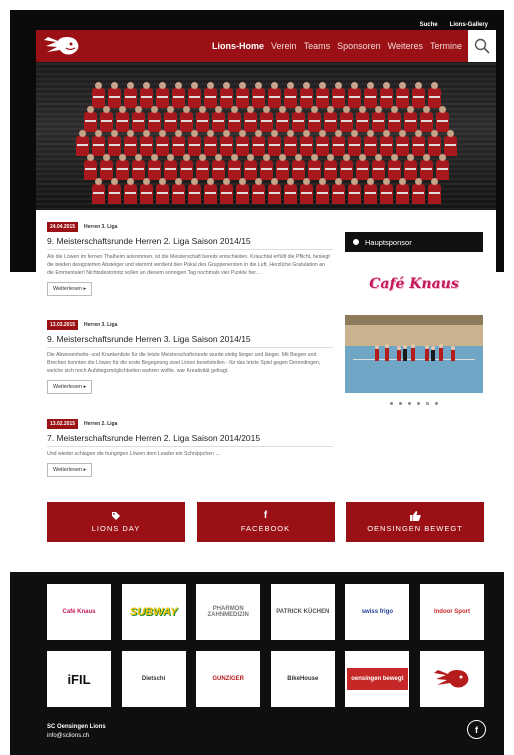 This screenshot has height=755, width=514. What do you see at coordinates (414, 284) in the screenshot?
I see `main-sponsor-logo: Café Knaus` at bounding box center [414, 284].